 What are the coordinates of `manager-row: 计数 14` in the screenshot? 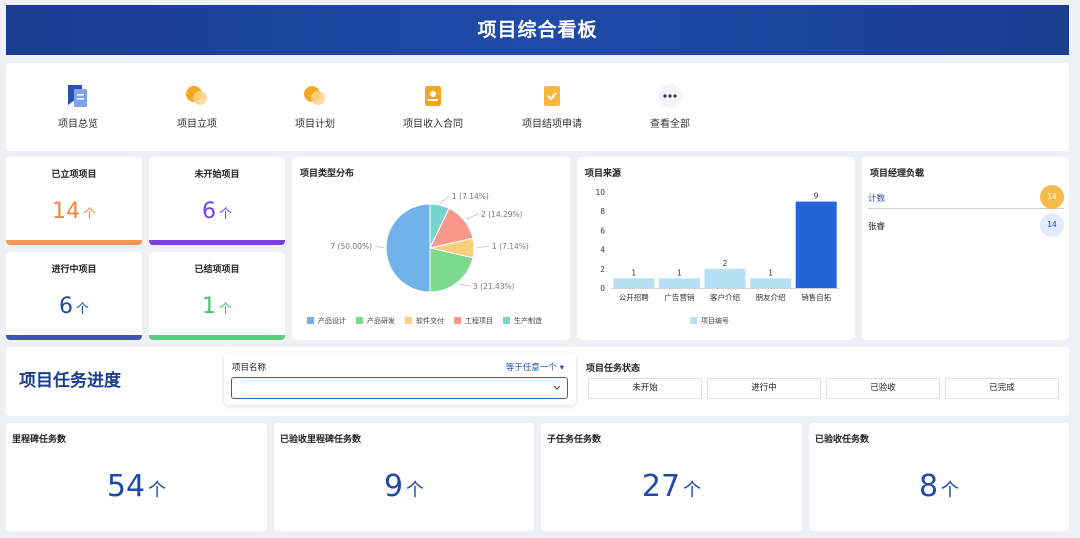 It's located at (966, 197).